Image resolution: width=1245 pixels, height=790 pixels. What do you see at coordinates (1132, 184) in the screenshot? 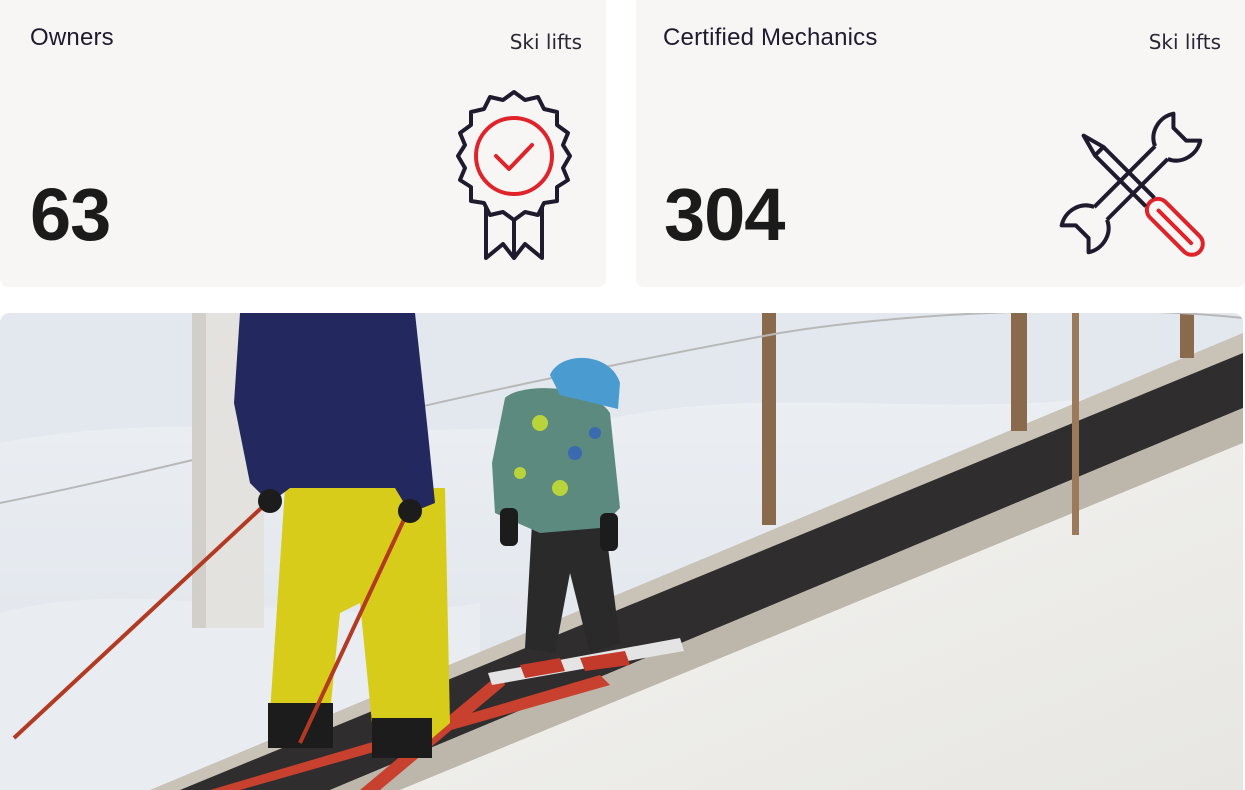
I see `wrench-screwdriver-icon` at bounding box center [1132, 184].